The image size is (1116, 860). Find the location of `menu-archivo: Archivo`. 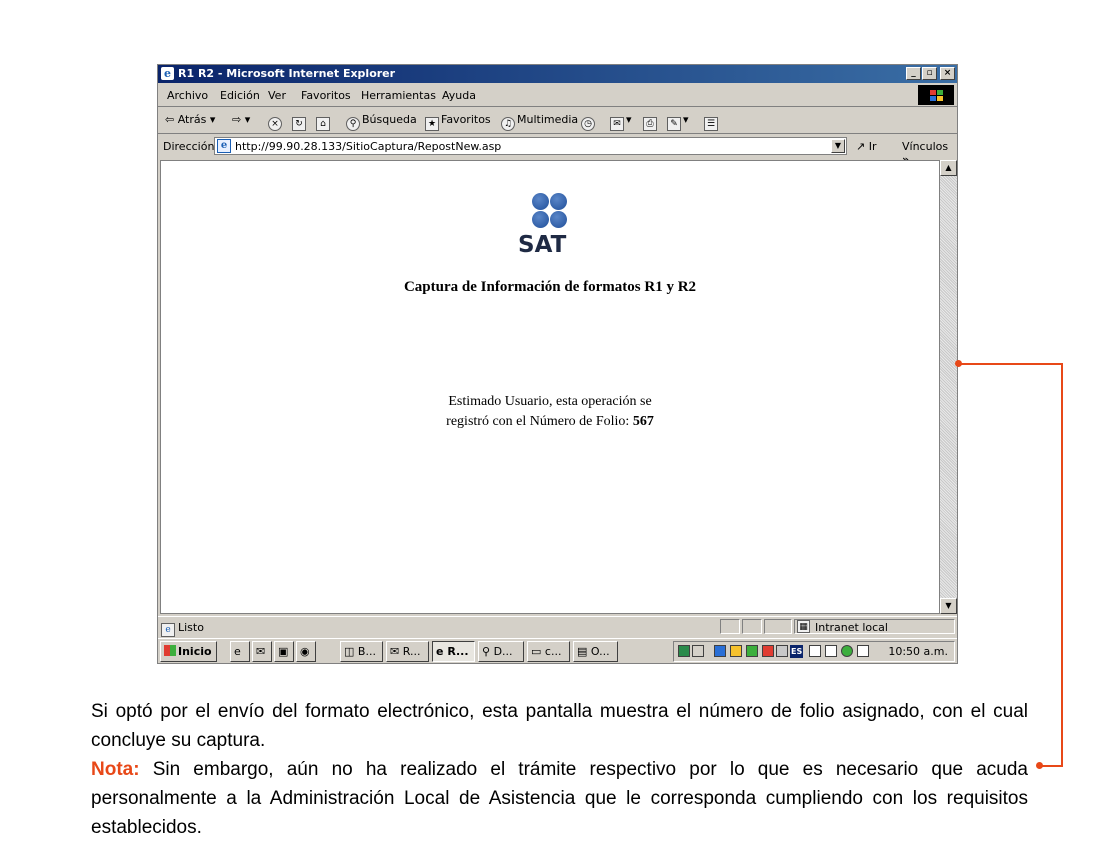

menu-archivo: Archivo is located at coordinates (187, 95).